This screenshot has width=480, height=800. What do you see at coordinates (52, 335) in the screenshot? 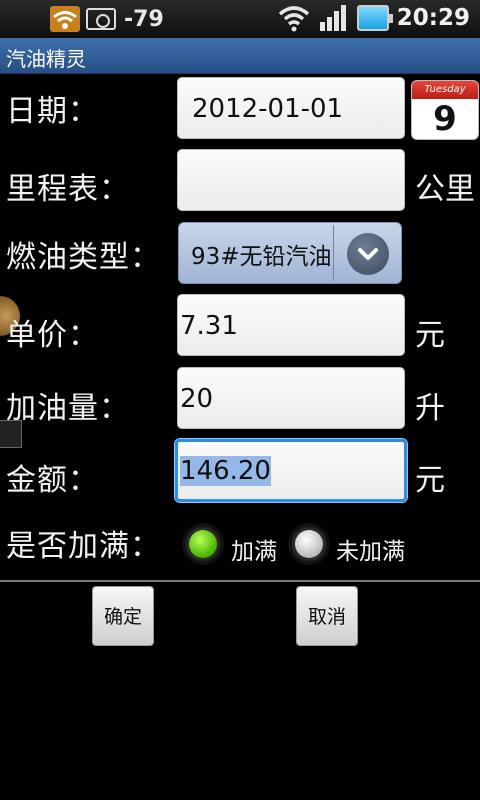
I see `unit-price-label: 单价：` at bounding box center [52, 335].